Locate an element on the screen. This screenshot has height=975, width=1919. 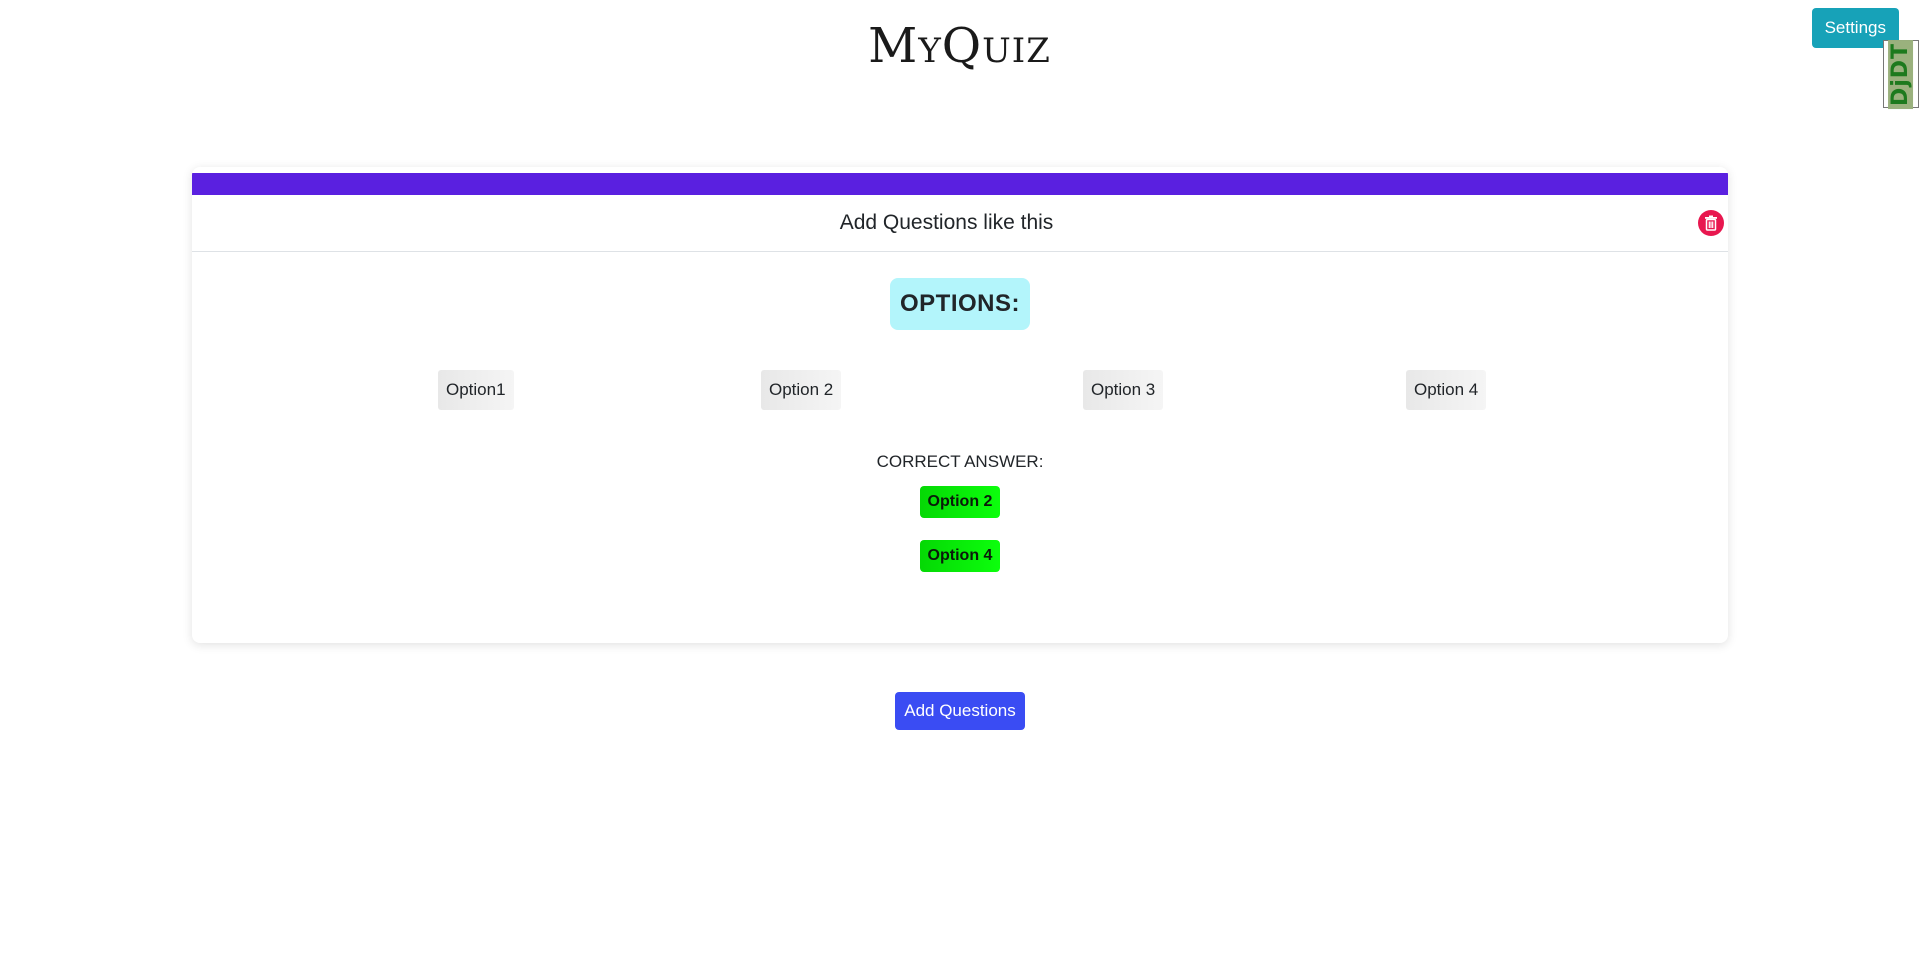
debug-toolbar-label: DjDT is located at coordinates (1901, 74).